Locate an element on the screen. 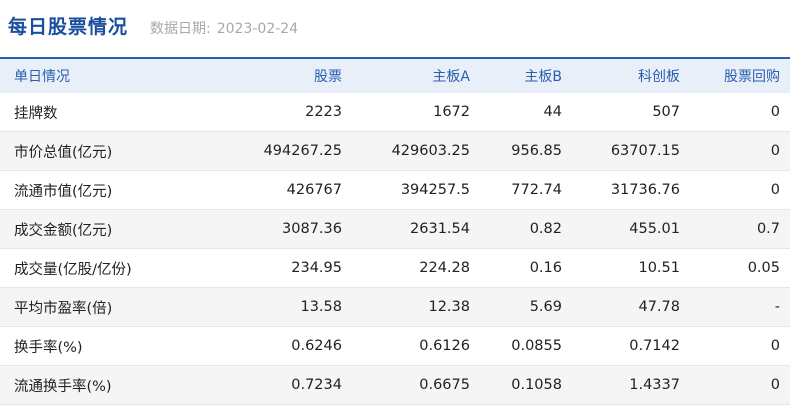 The width and height of the screenshot is (800, 405). column-header-star-market: 科创板 is located at coordinates (621, 75).